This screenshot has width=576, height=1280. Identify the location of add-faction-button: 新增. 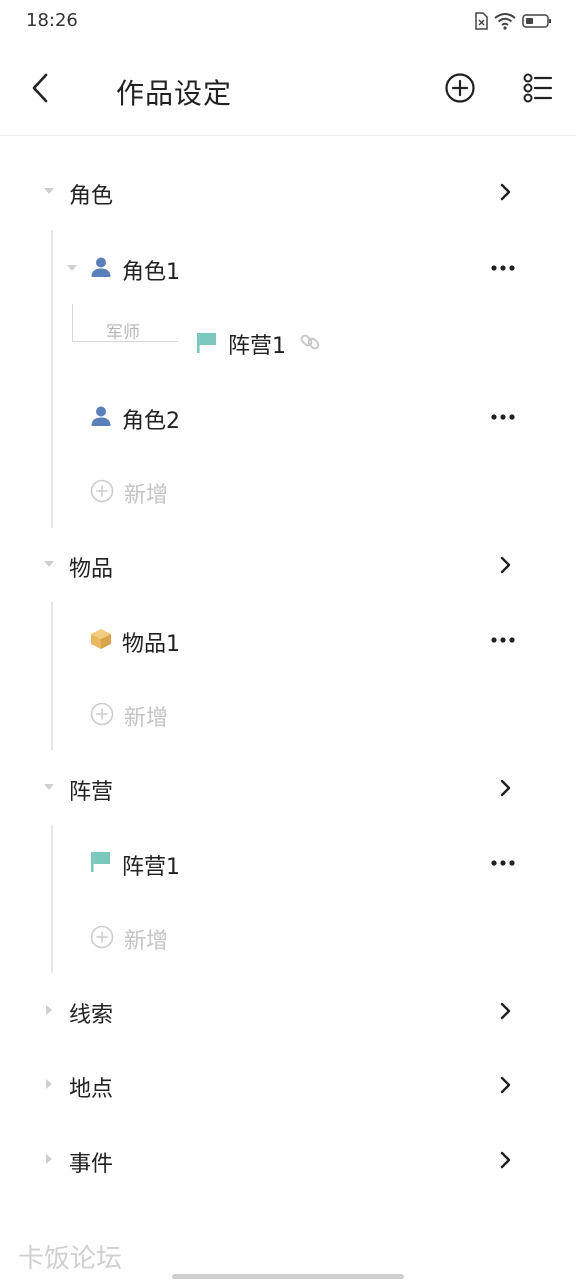
(160, 937).